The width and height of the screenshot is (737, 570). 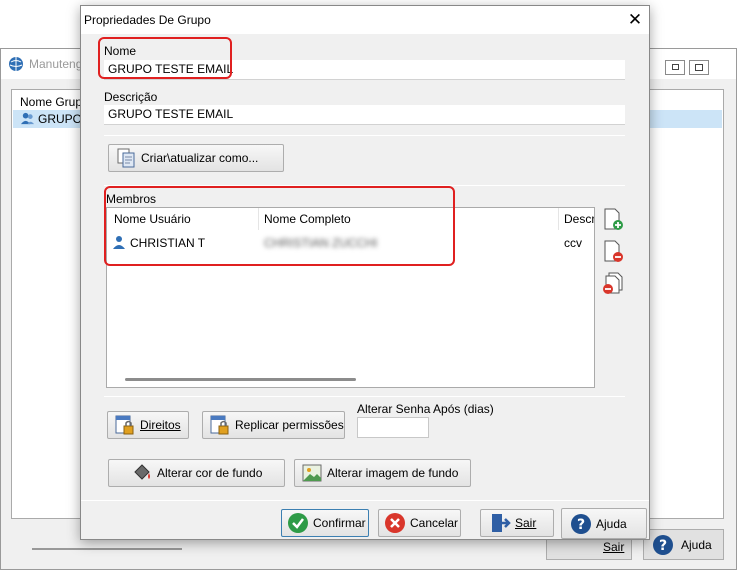 I want to click on restore-button, so click(x=675, y=67).